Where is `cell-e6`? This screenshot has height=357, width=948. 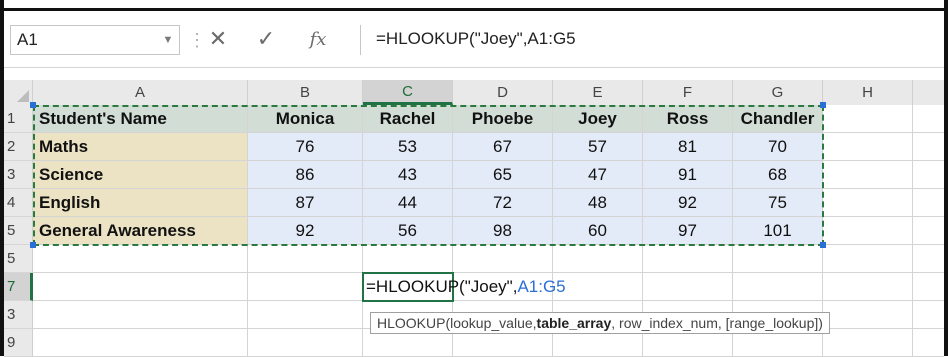
cell-e6 is located at coordinates (598, 259).